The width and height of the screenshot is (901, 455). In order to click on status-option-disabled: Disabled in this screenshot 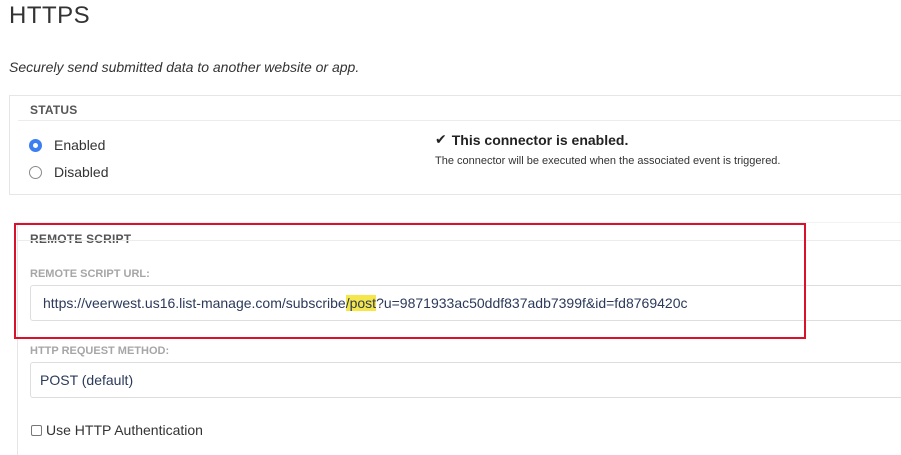, I will do `click(68, 172)`.